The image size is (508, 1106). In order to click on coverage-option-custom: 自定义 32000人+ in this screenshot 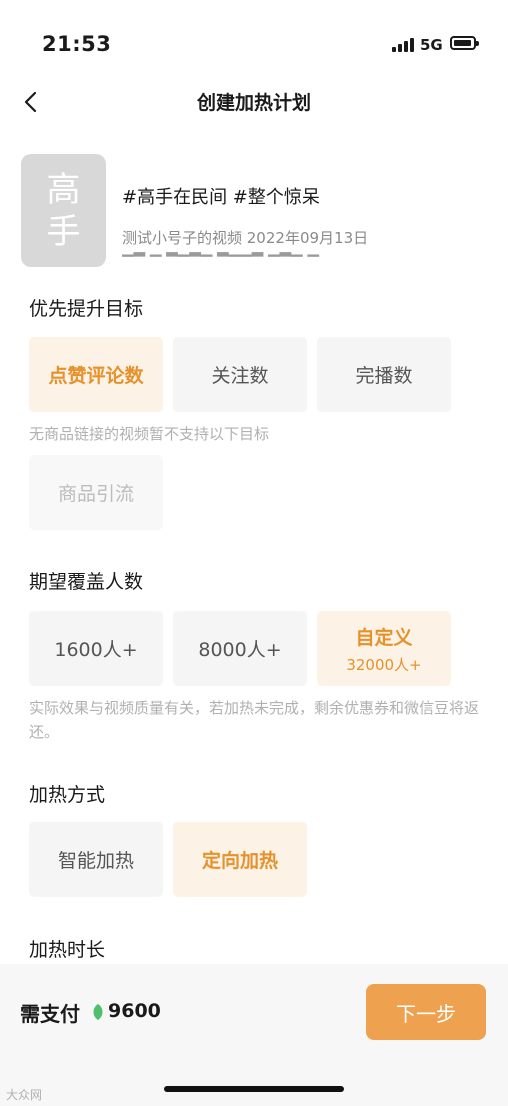, I will do `click(384, 648)`.